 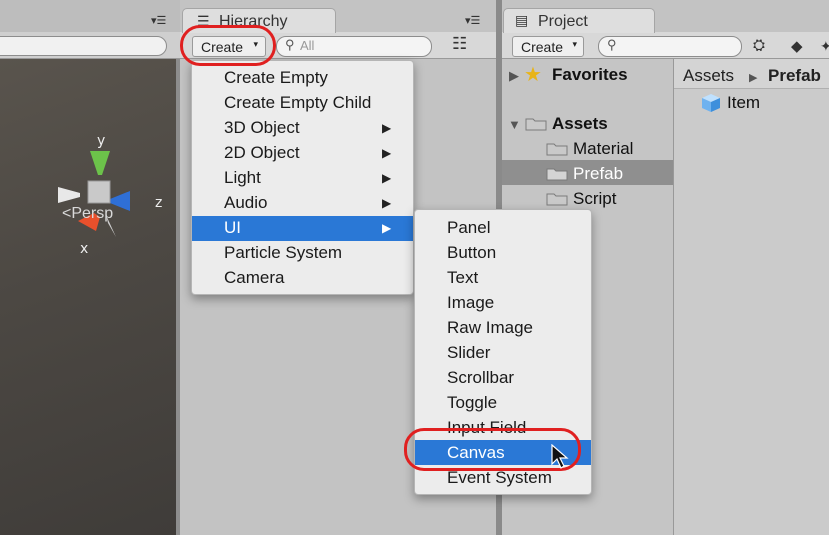 I want to click on filter-by-type-icon: ⛭, so click(x=759, y=45).